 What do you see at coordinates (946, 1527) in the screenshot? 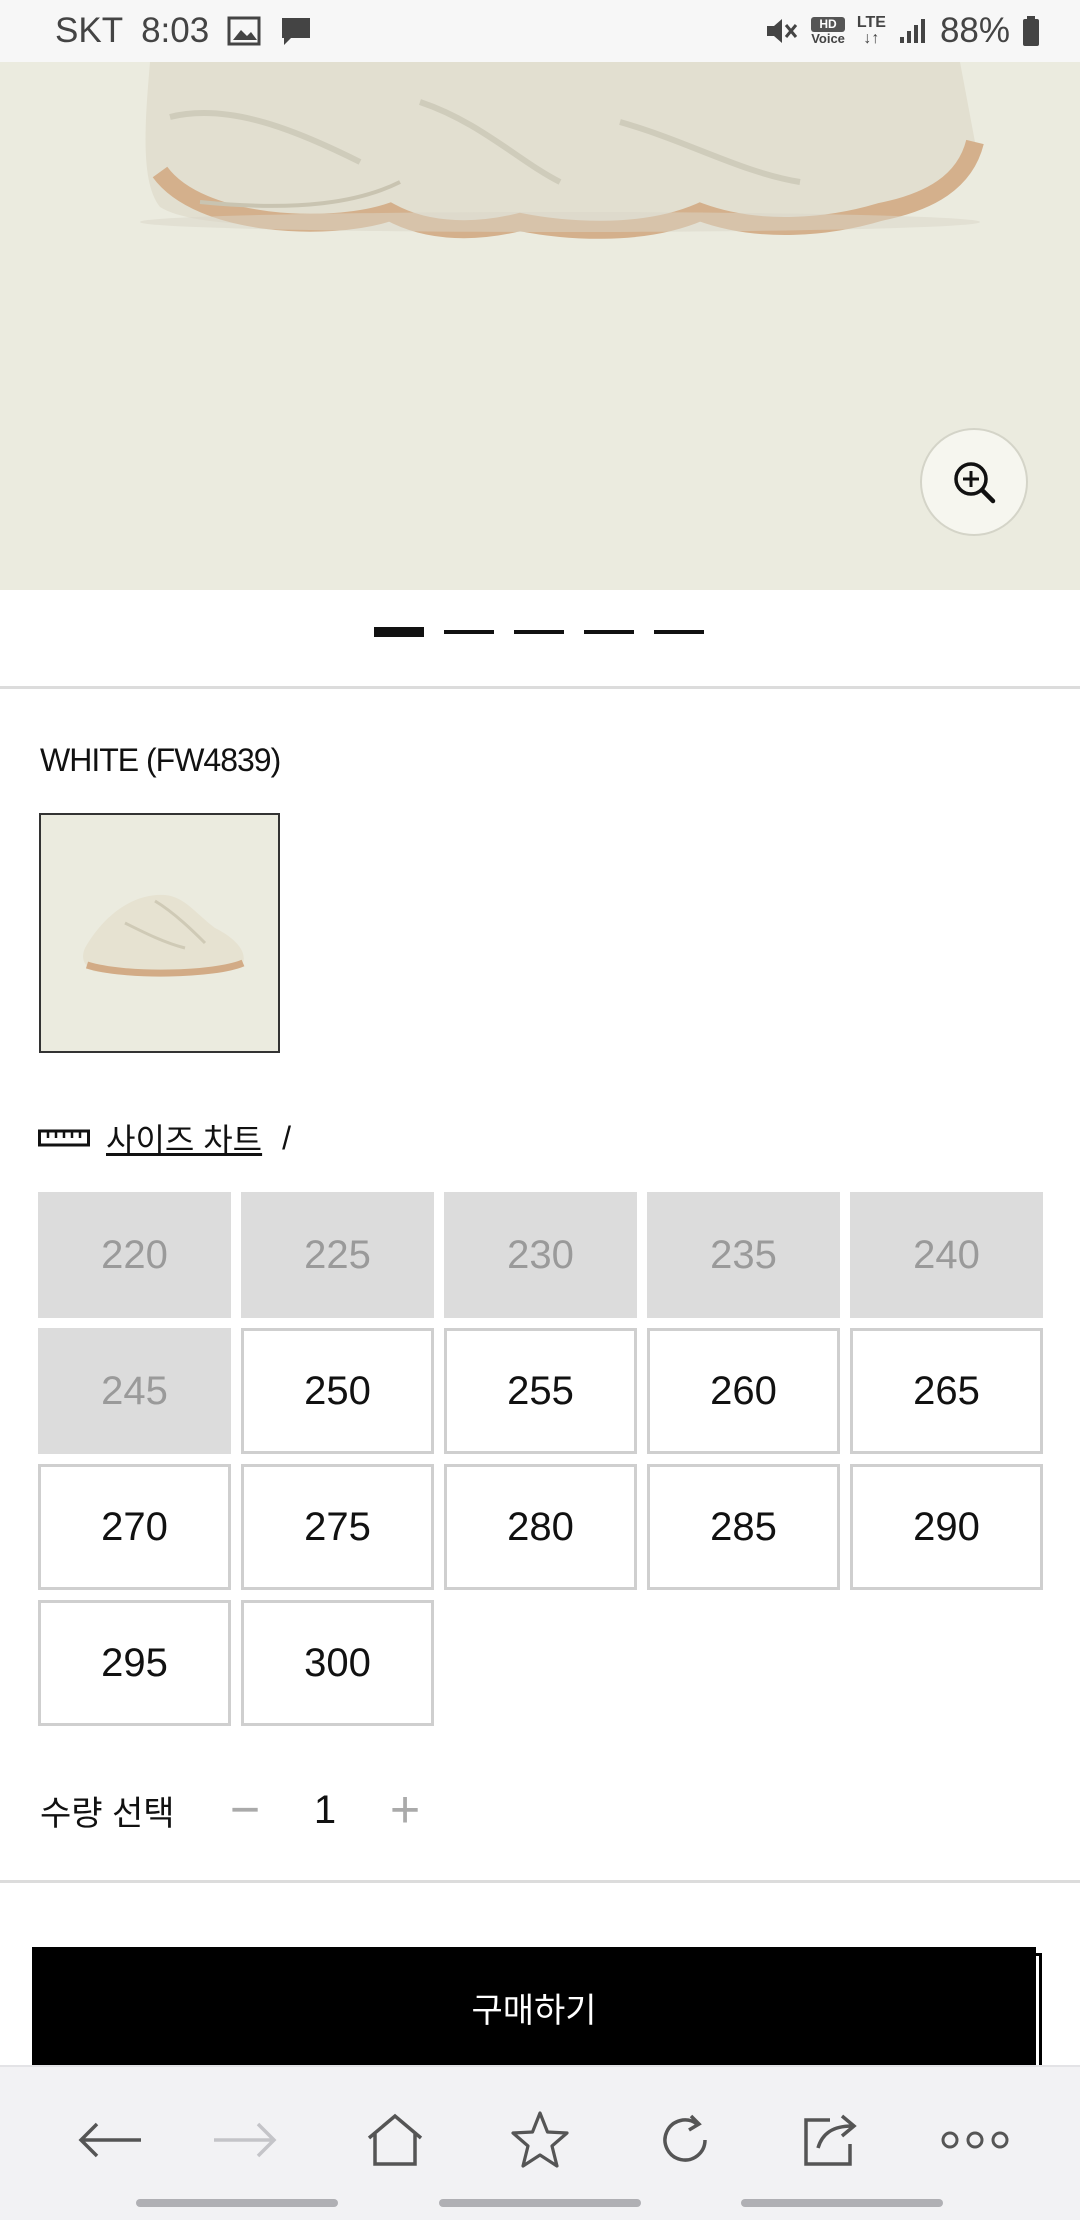
I see `size-option-290: 290` at bounding box center [946, 1527].